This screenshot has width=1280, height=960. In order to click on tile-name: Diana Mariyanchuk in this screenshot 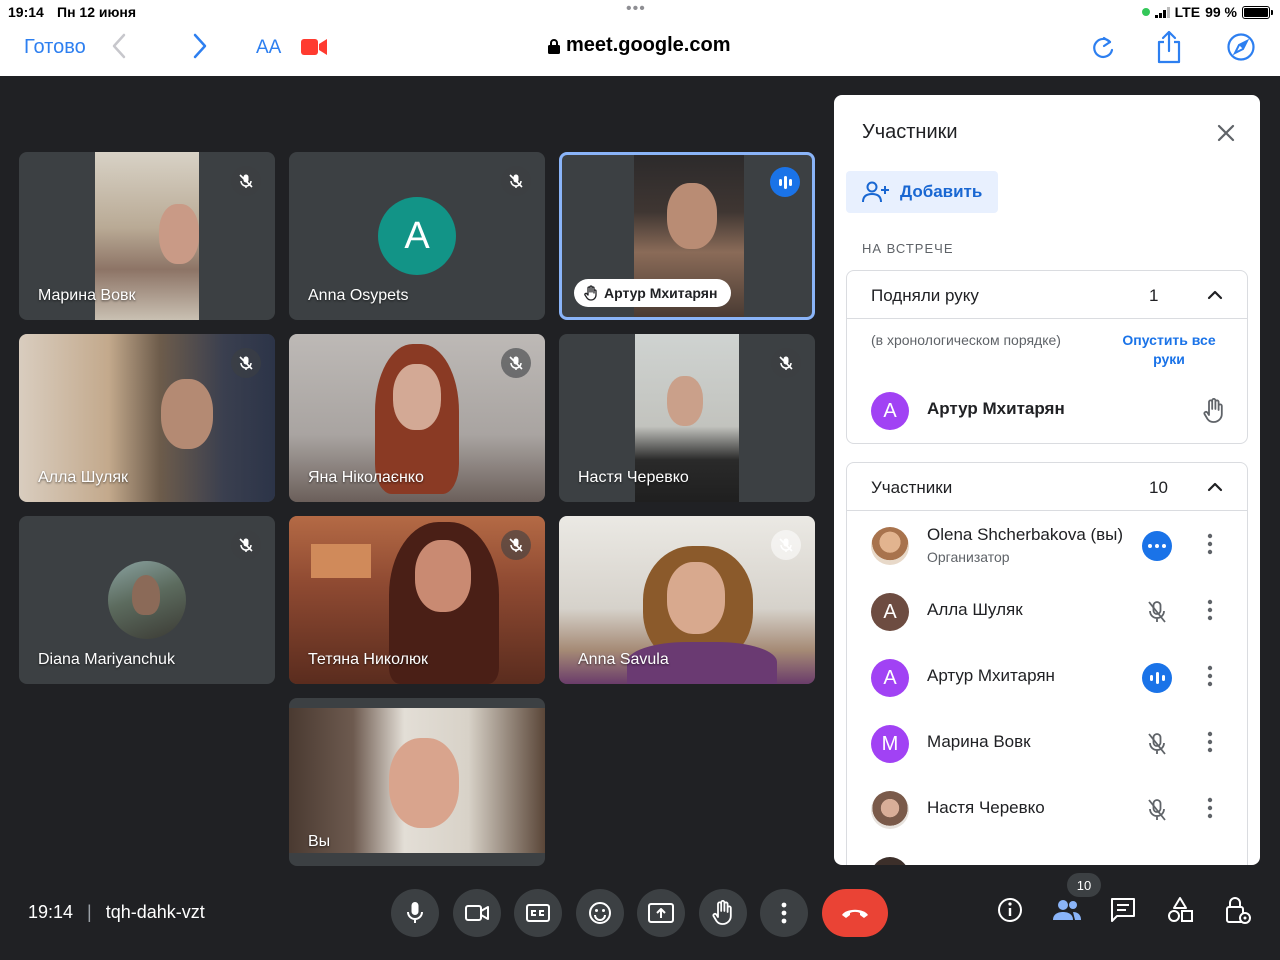, I will do `click(106, 659)`.